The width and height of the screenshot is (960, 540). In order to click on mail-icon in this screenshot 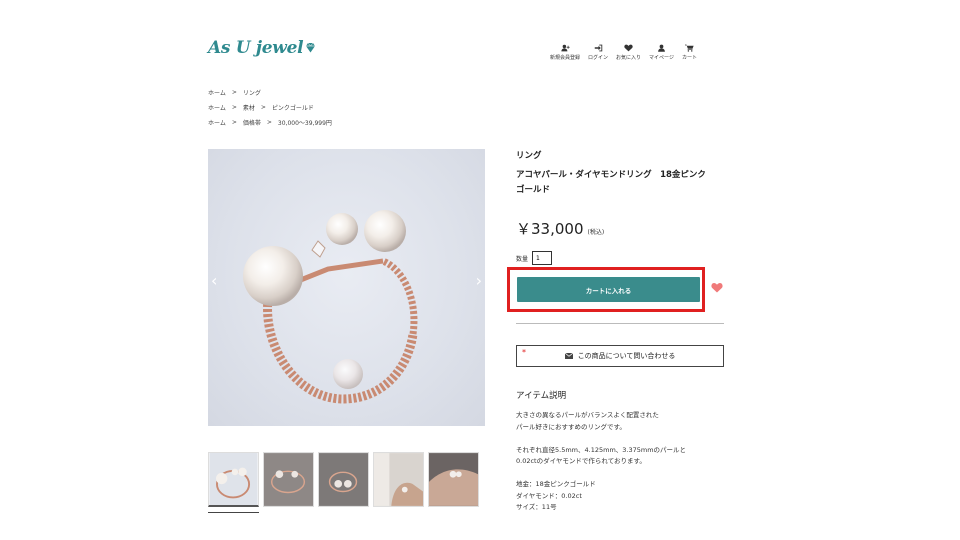, I will do `click(568, 356)`.